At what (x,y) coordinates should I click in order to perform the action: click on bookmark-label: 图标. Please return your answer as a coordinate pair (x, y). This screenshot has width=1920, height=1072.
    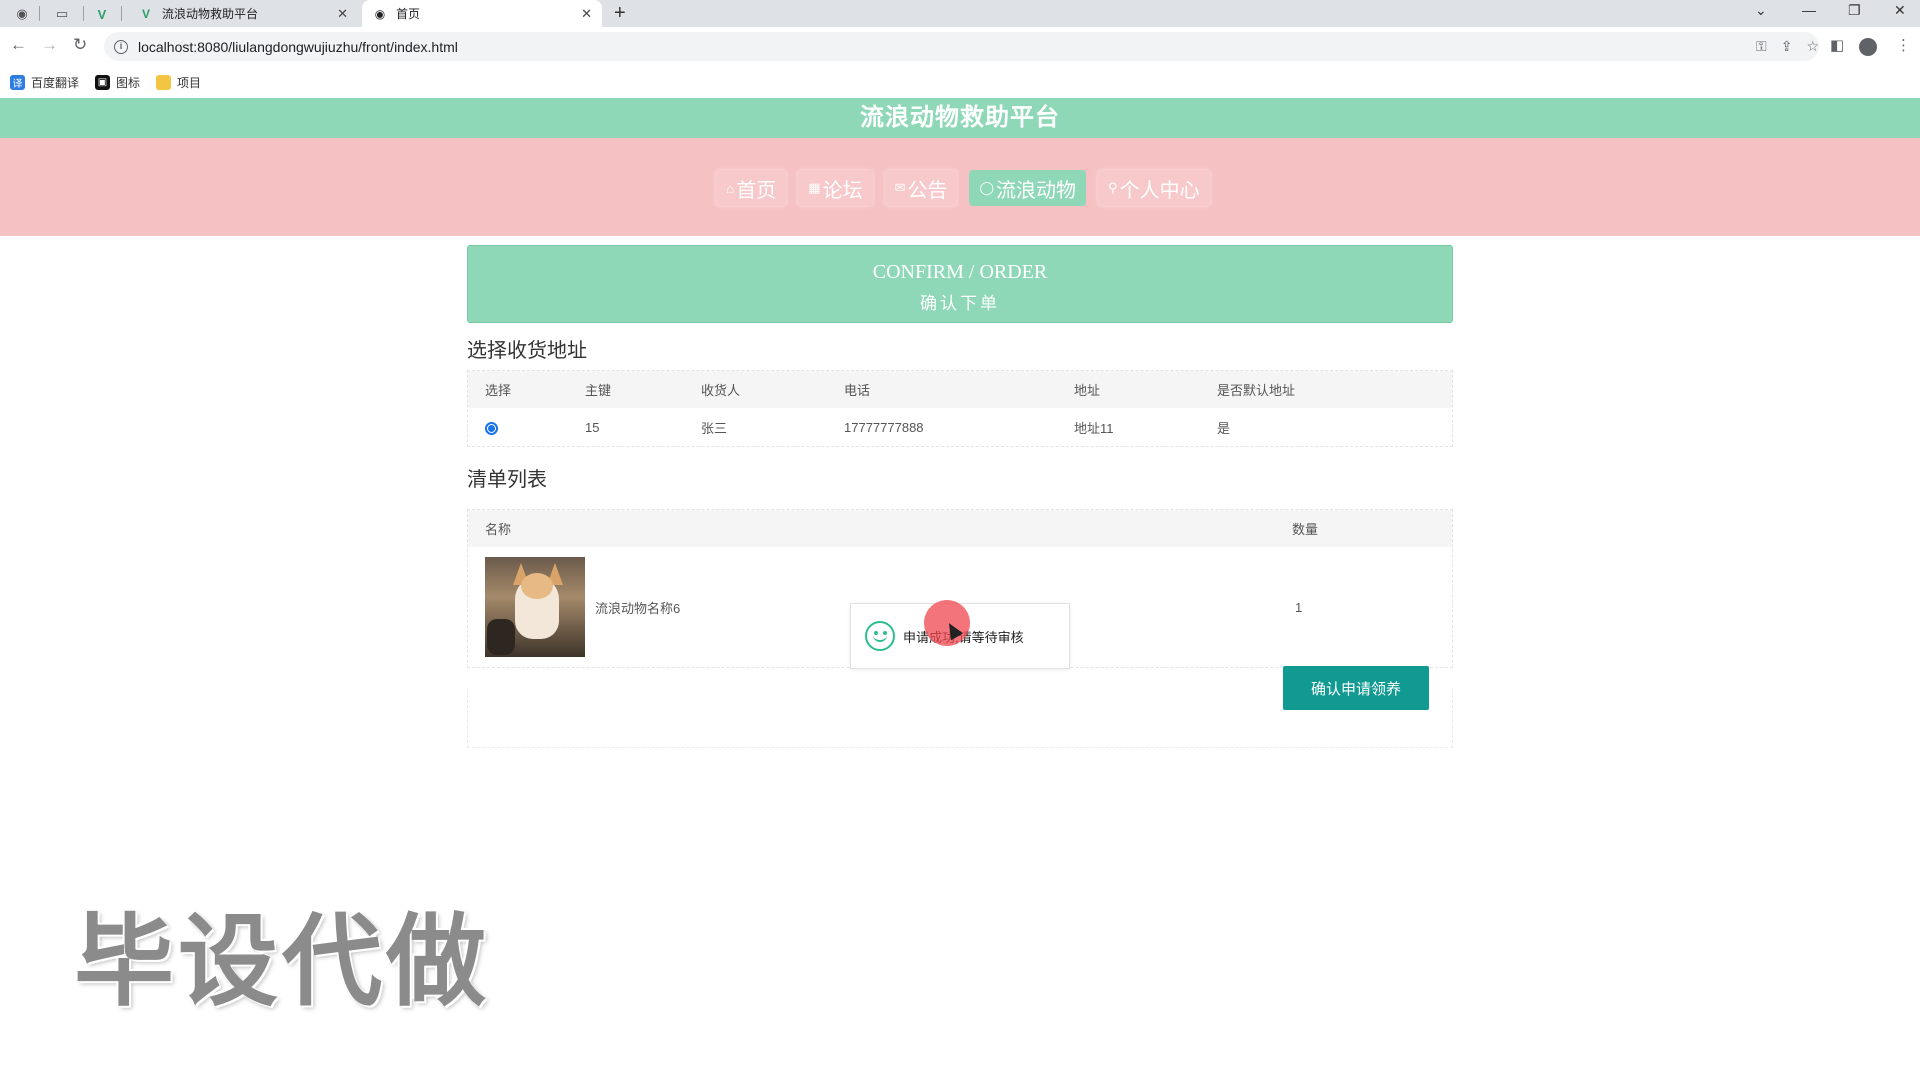
    Looking at the image, I should click on (128, 83).